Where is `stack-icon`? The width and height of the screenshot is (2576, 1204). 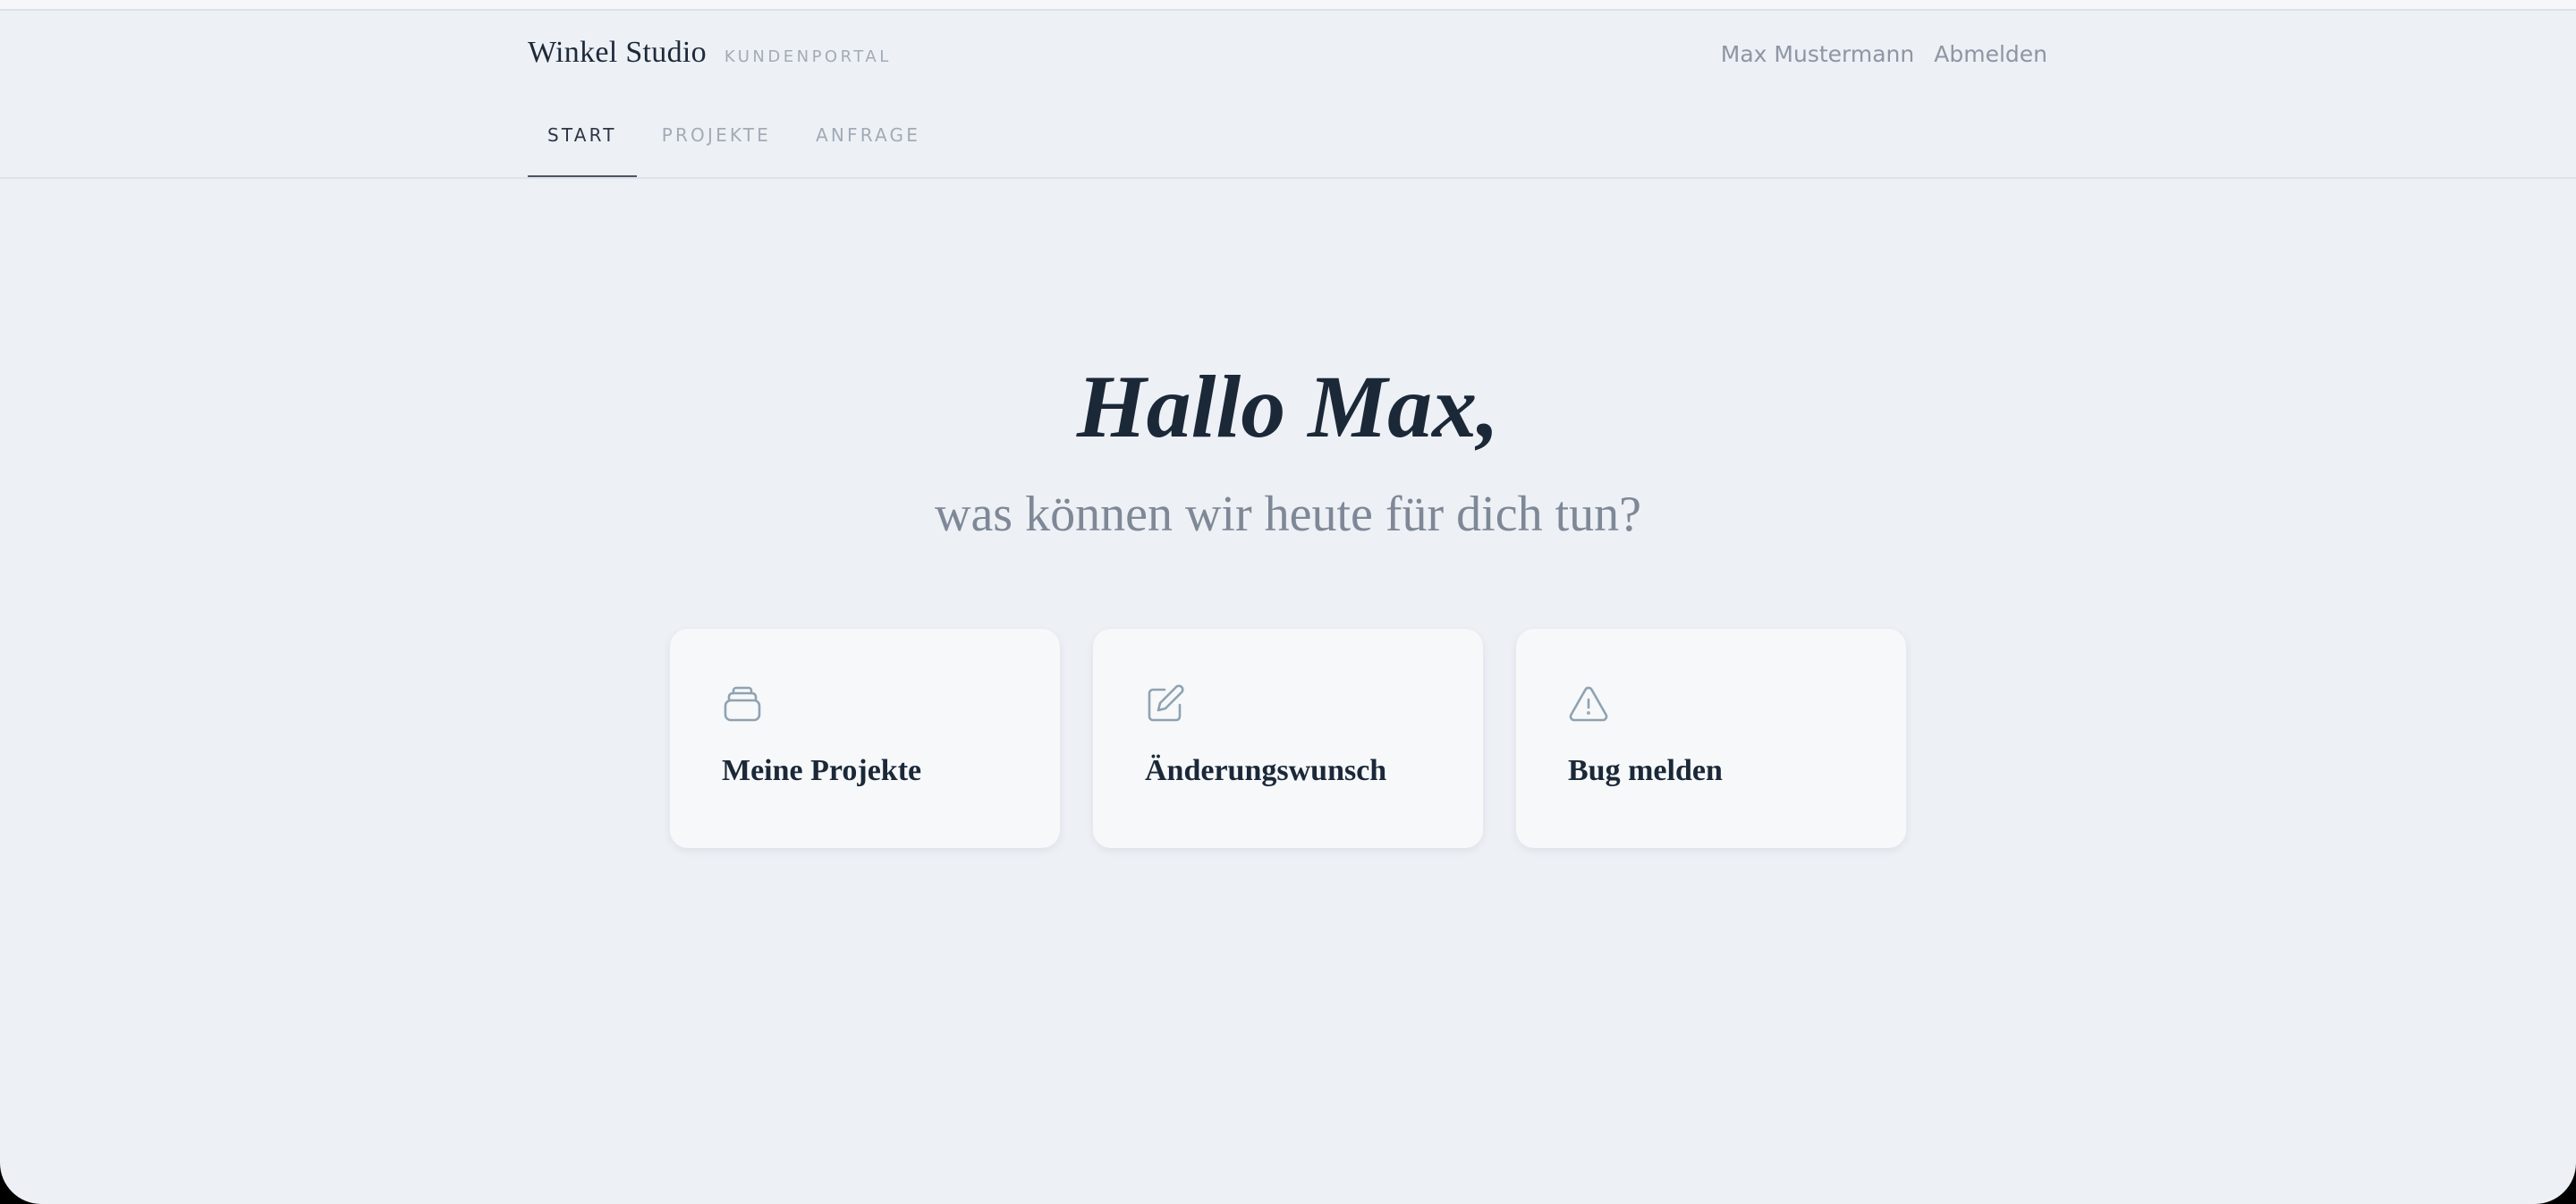
stack-icon is located at coordinates (742, 704).